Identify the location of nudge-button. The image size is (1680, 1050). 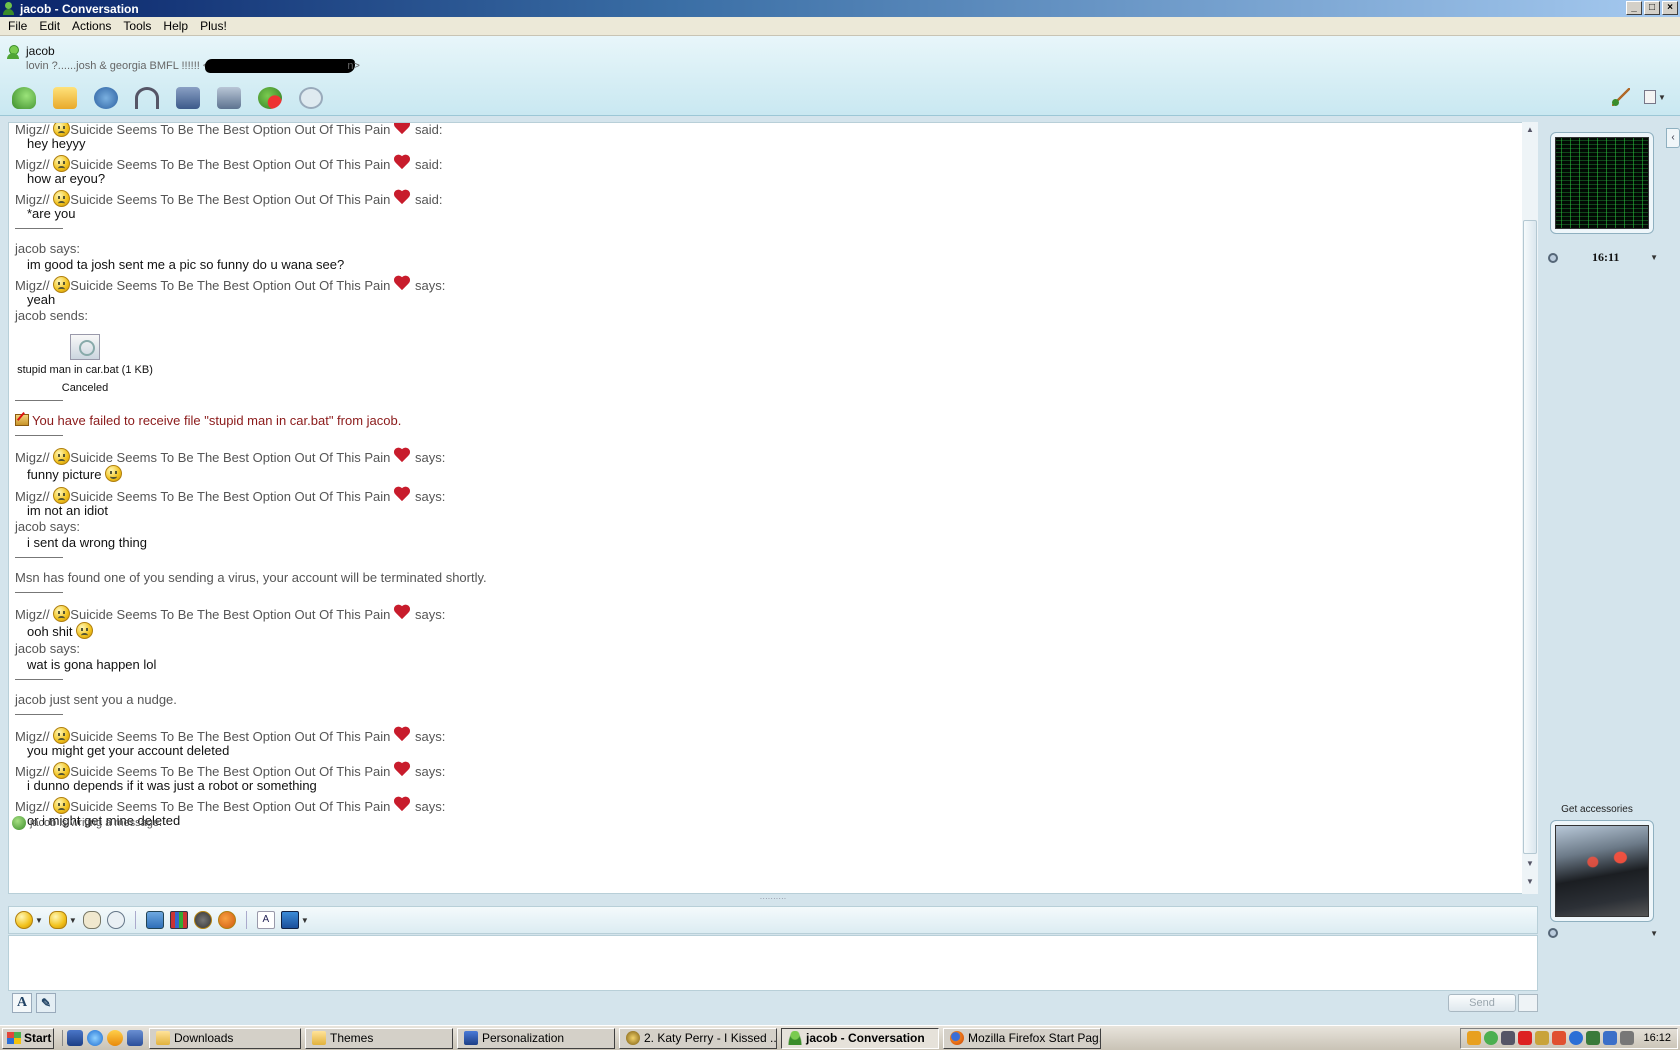
(115, 920).